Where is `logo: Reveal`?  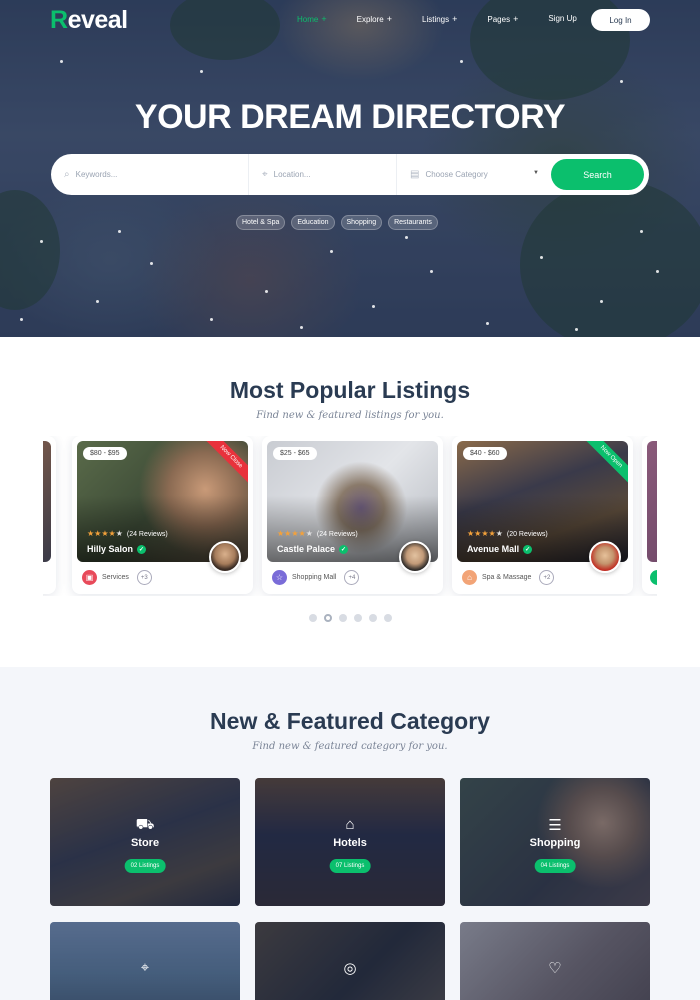
logo: Reveal is located at coordinates (89, 20).